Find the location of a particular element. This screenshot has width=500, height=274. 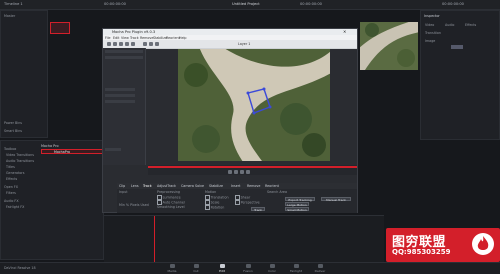

mocha-viewer is located at coordinates (254, 105).